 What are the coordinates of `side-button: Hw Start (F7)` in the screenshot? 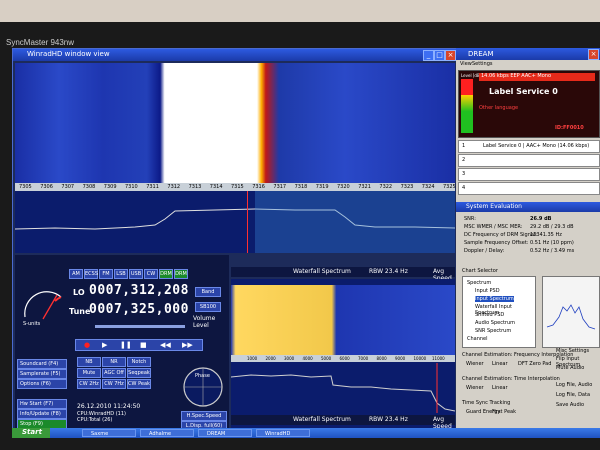 It's located at (42, 404).